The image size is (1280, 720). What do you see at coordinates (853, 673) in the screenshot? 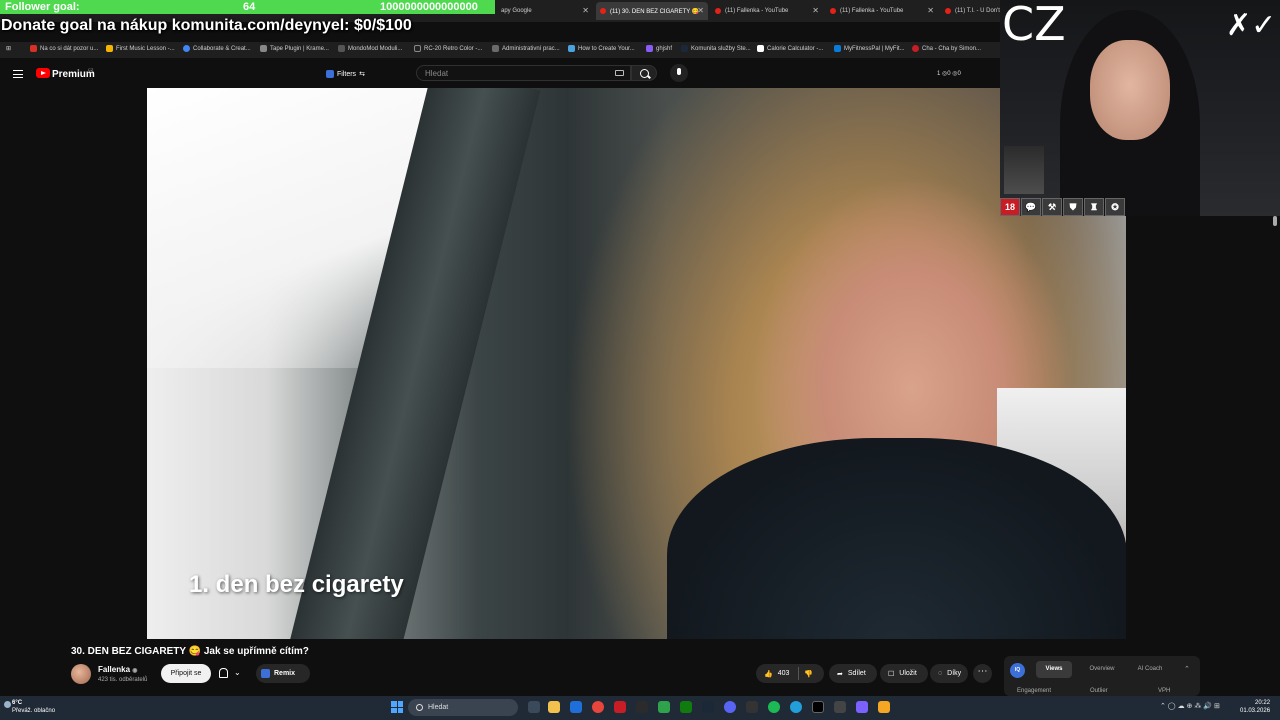
I see `share-button: ➦ Sdílet` at bounding box center [853, 673].